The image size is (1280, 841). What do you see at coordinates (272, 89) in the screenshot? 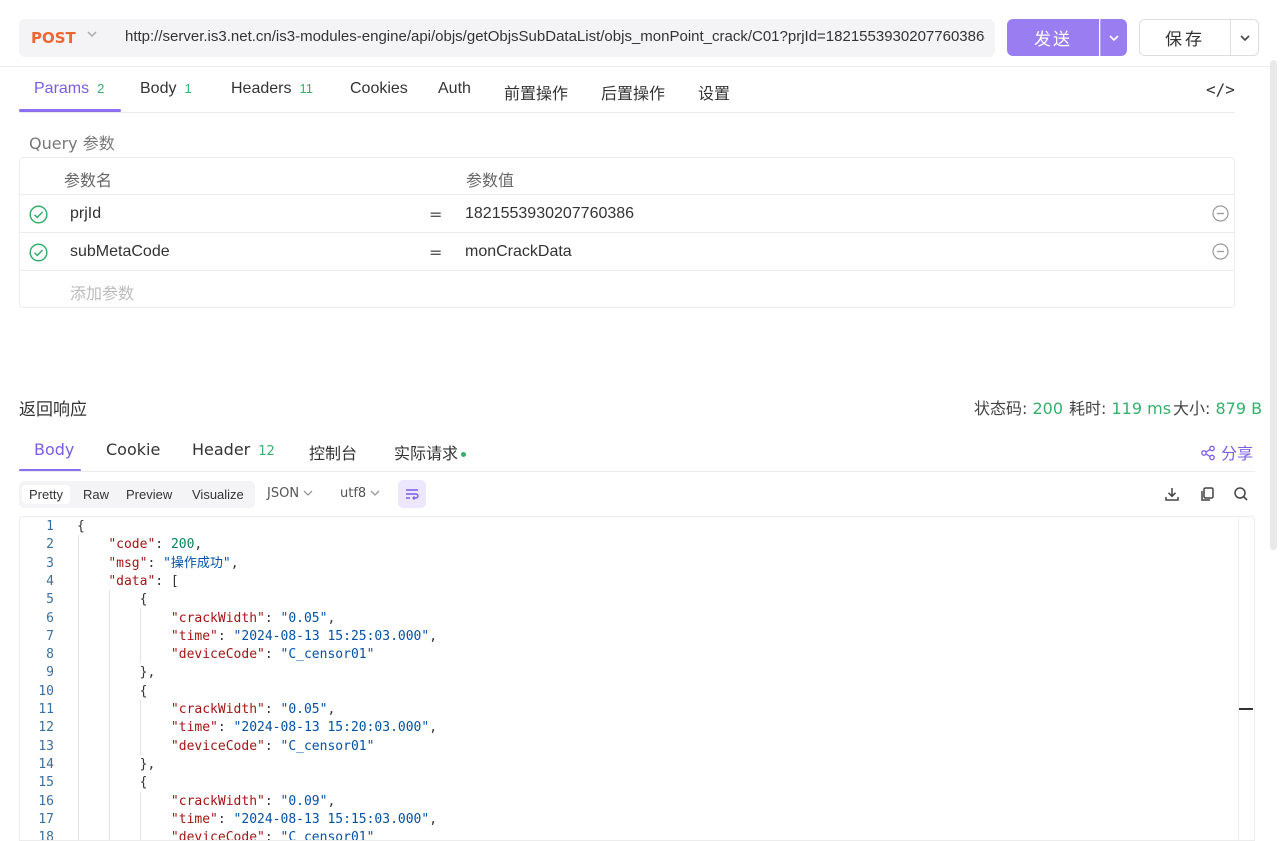
I see `tab-headers: Headers 11` at bounding box center [272, 89].